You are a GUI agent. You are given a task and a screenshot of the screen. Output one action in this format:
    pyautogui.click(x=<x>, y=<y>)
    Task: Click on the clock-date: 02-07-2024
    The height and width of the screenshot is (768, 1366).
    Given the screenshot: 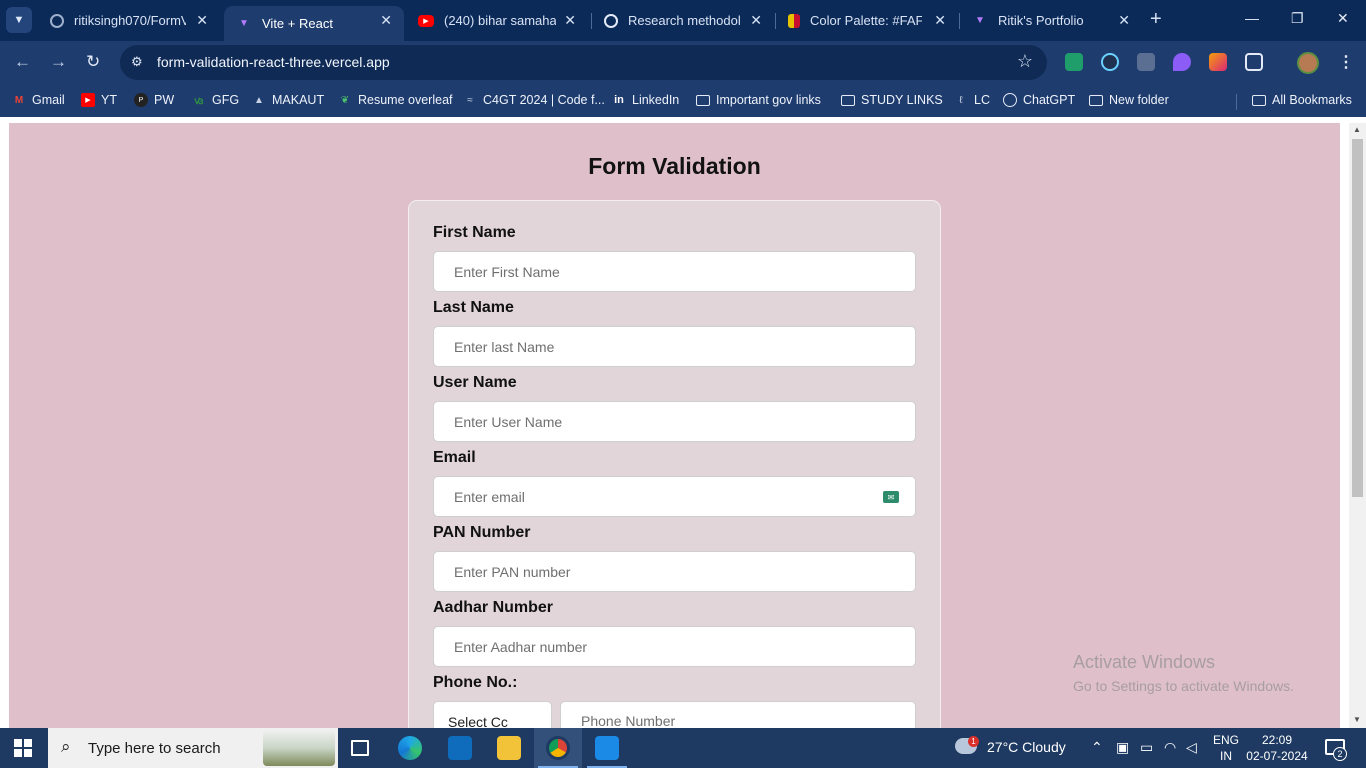 What is the action you would take?
    pyautogui.click(x=1277, y=756)
    